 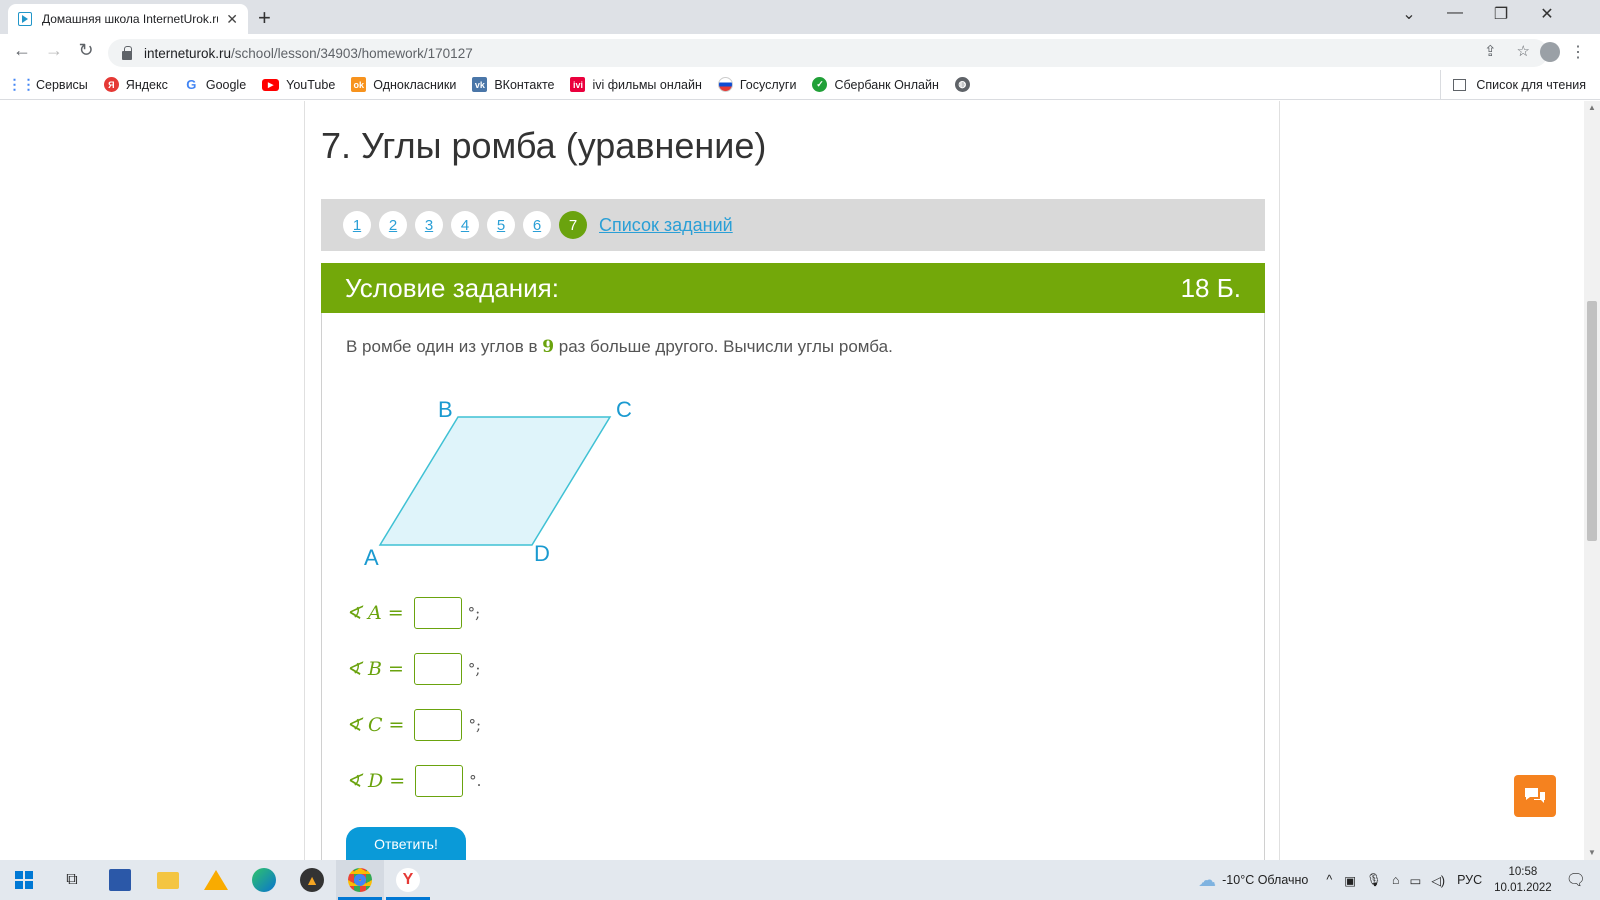 What do you see at coordinates (375, 725) in the screenshot?
I see `answer-label-c: ∢ C =` at bounding box center [375, 725].